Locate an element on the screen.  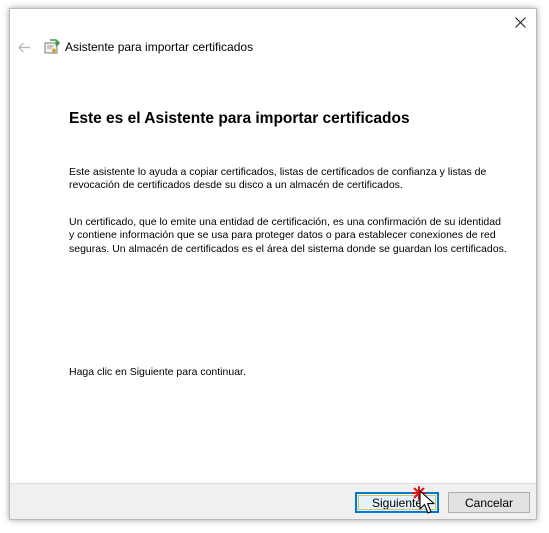
button-bar: Siguiente Cancelar is located at coordinates (273, 501).